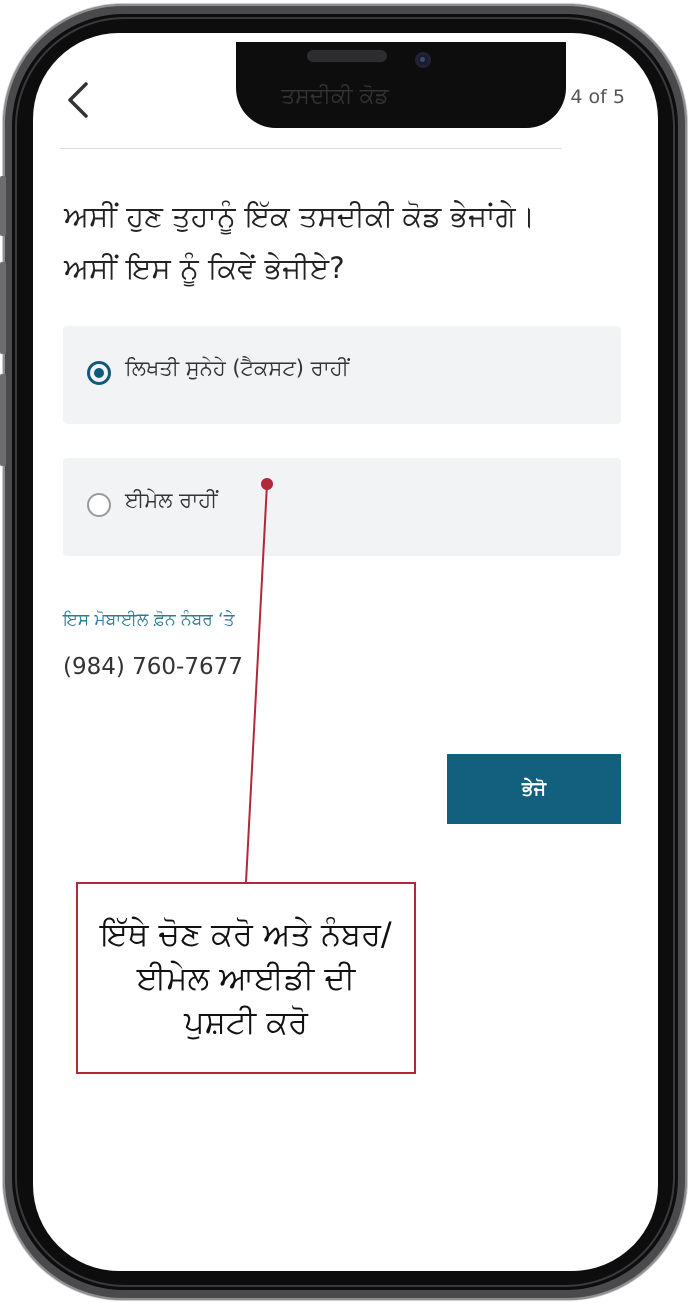 The height and width of the screenshot is (1304, 691). Describe the element at coordinates (99, 505) in the screenshot. I see `radio-unchecked-icon` at that location.